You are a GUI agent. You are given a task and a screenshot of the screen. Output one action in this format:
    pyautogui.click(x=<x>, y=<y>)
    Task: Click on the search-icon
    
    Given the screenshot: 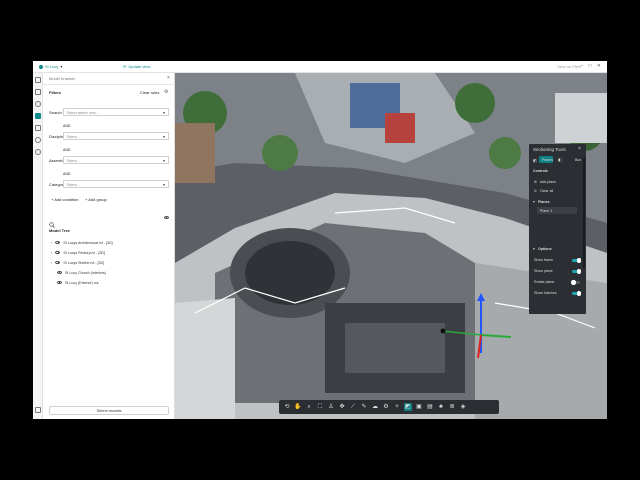 What is the action you would take?
    pyautogui.click(x=52, y=221)
    